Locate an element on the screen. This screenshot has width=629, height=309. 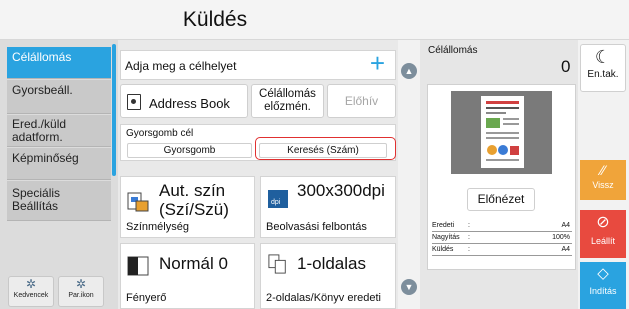
color-mode-value: Aut. szín (Szí/Szü) is located at coordinates (194, 200).